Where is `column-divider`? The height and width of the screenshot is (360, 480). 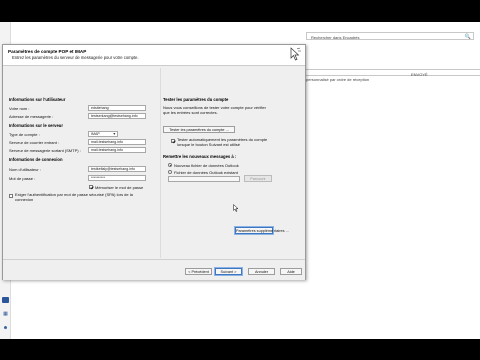 column-divider is located at coordinates (160, 163).